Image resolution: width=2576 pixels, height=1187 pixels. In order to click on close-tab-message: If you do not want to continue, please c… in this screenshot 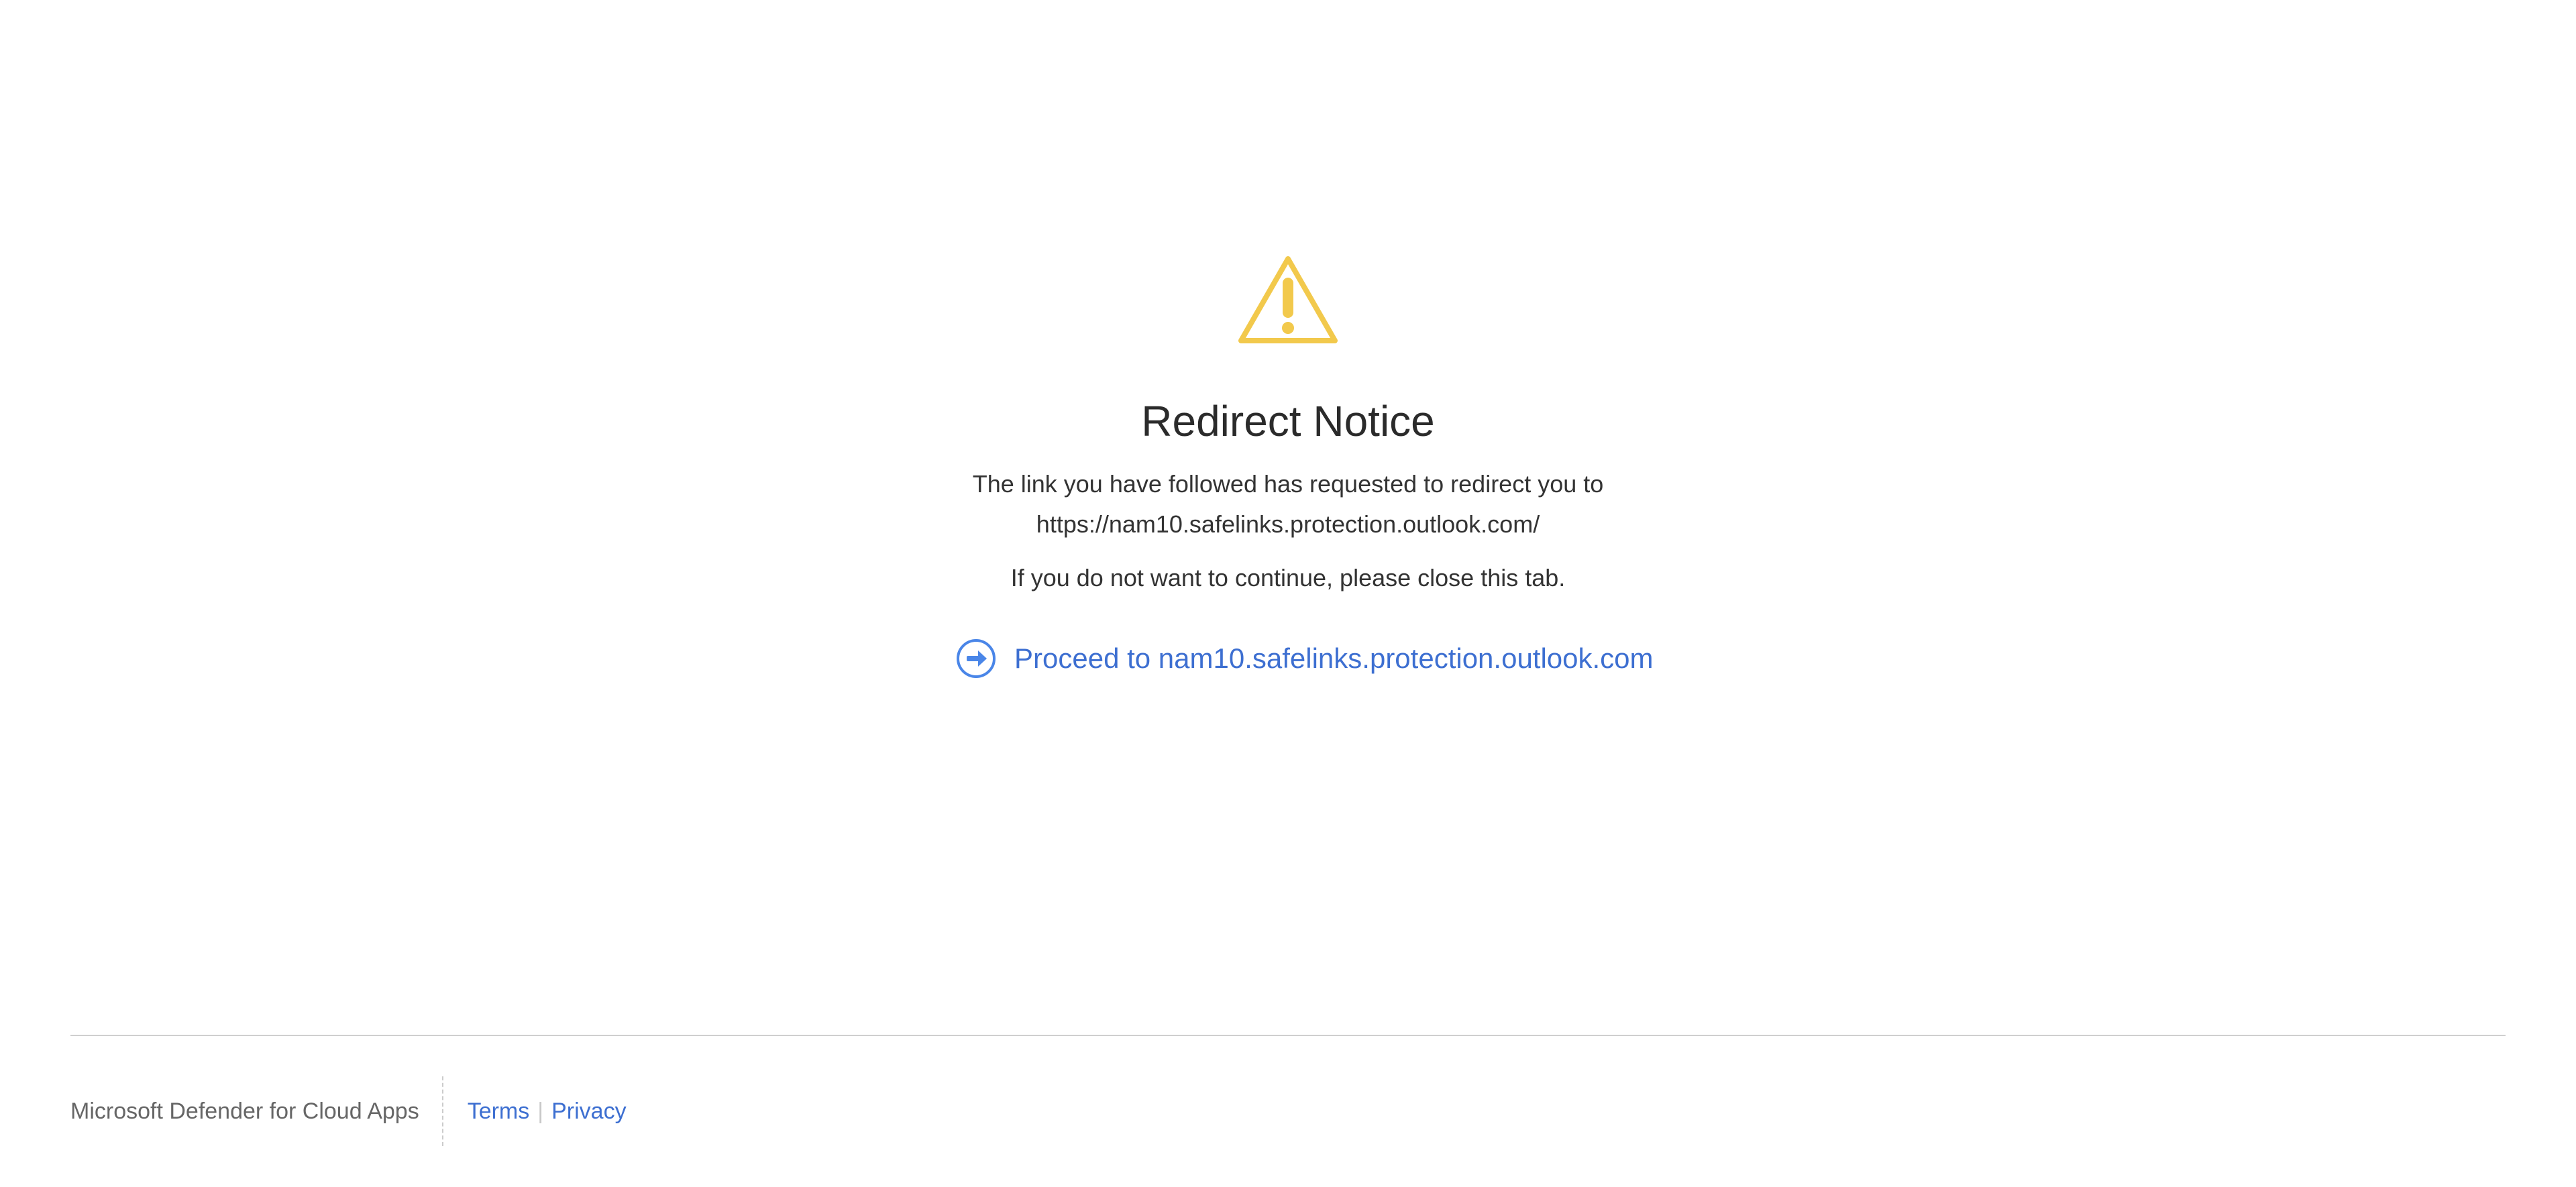, I will do `click(1288, 578)`.